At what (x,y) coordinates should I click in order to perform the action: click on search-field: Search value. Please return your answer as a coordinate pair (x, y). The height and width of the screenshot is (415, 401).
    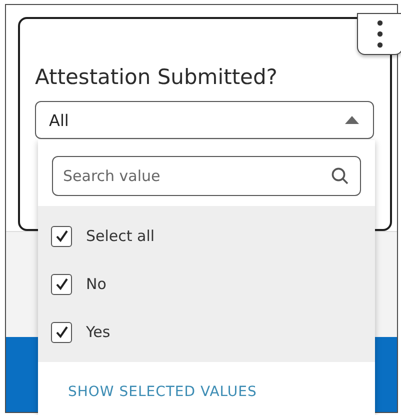
    Looking at the image, I should click on (206, 176).